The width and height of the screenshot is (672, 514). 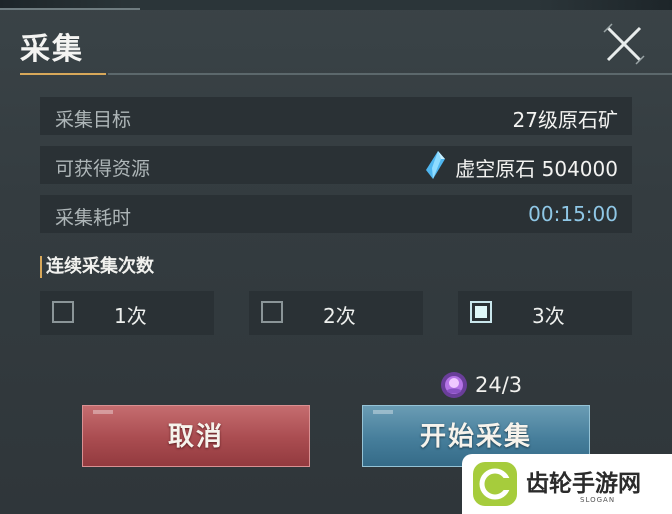 I want to click on row-value: 00:15:00, so click(x=573, y=214).